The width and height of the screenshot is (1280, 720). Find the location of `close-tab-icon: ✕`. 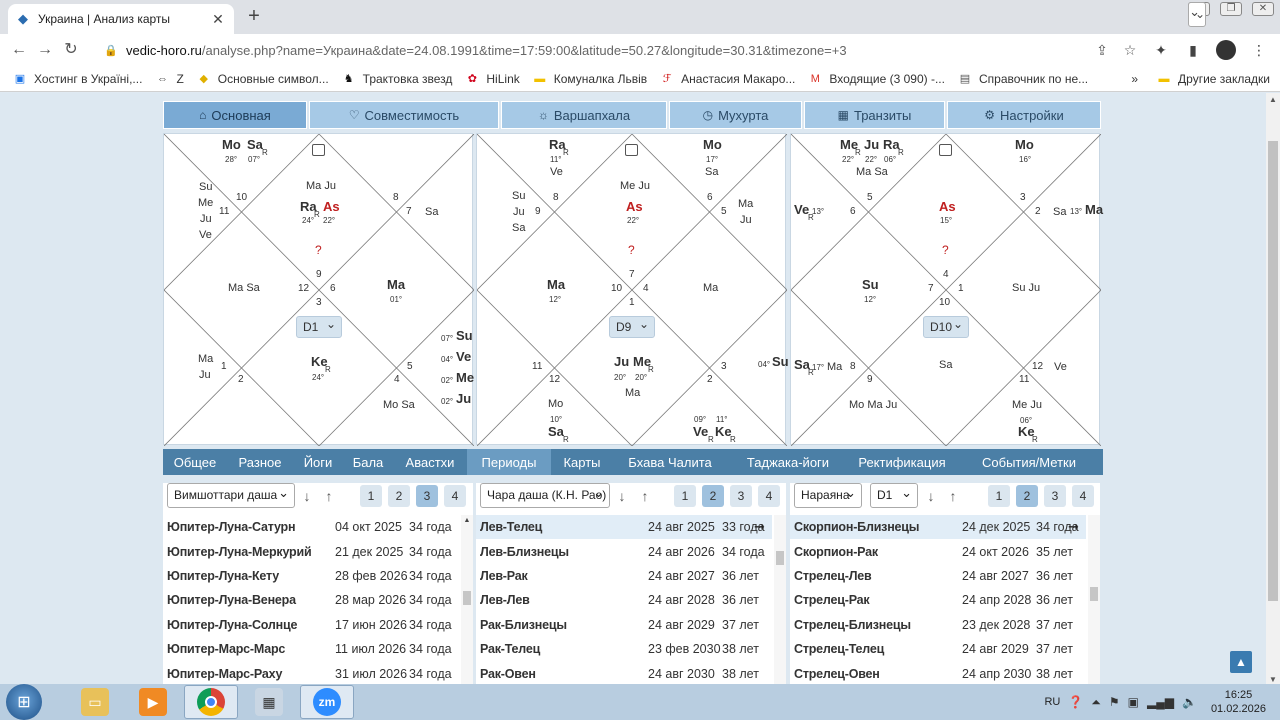

close-tab-icon: ✕ is located at coordinates (218, 19).